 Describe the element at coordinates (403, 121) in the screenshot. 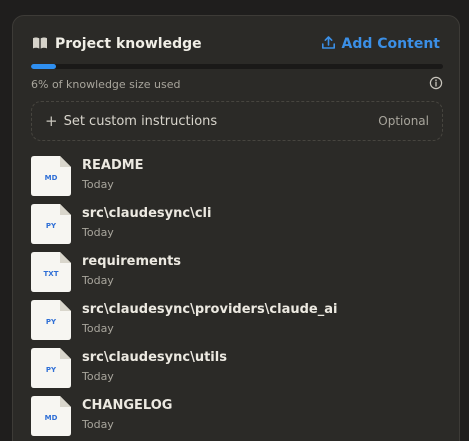

I see `optional-label: Optional` at that location.